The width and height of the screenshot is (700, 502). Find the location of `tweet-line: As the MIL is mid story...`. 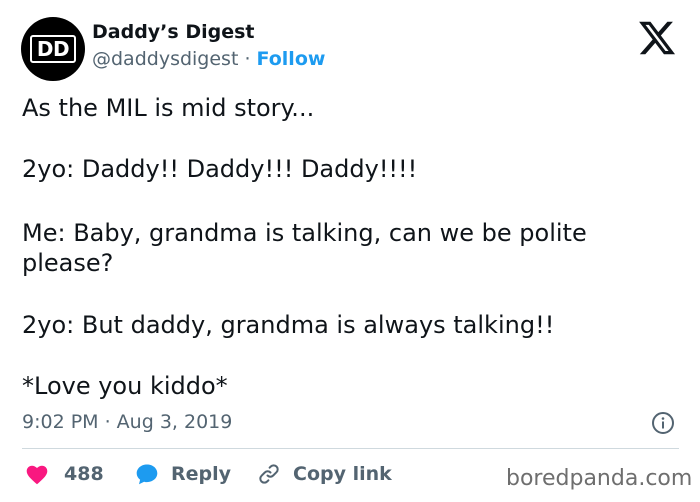

tweet-line: As the MIL is mid story... is located at coordinates (168, 108).